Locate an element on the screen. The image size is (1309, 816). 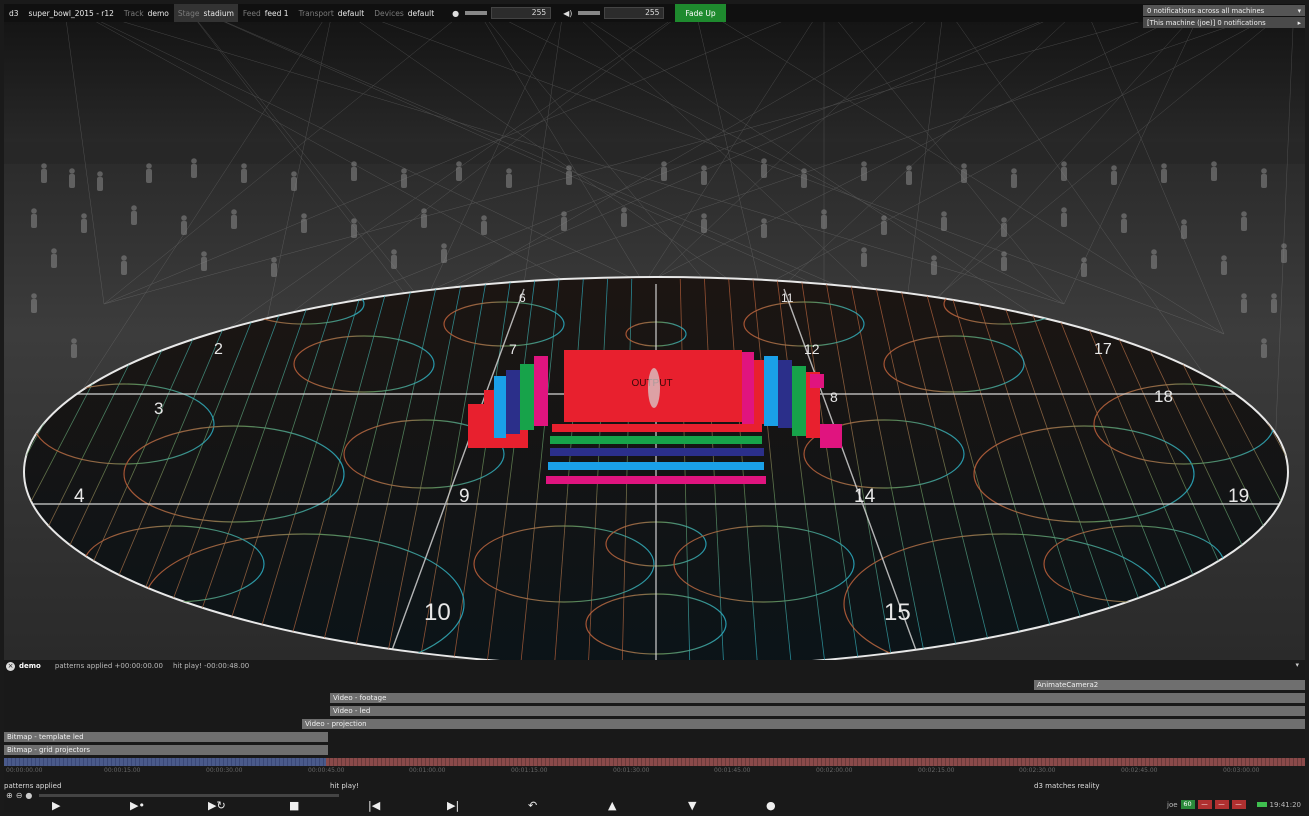
stage-selector: Stage stadium is located at coordinates (205, 13).